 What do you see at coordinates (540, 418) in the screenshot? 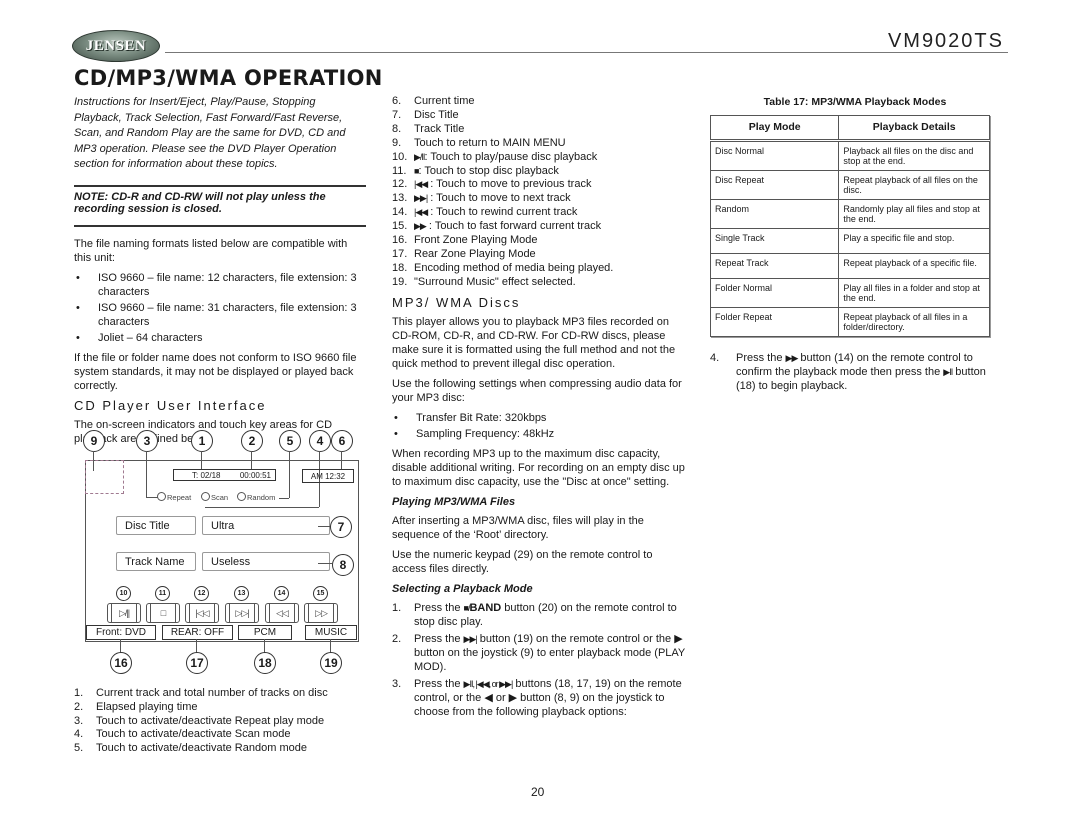
I see `list-item: Transfer Bit Rate: 320kbps` at bounding box center [540, 418].